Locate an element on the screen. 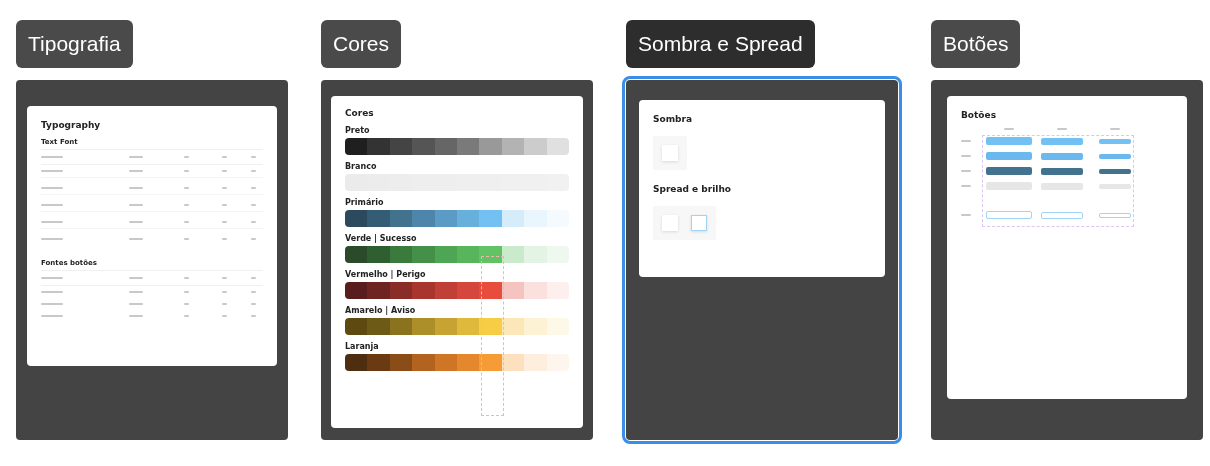 The image size is (1210, 466). section-heading: Sombra is located at coordinates (673, 119).